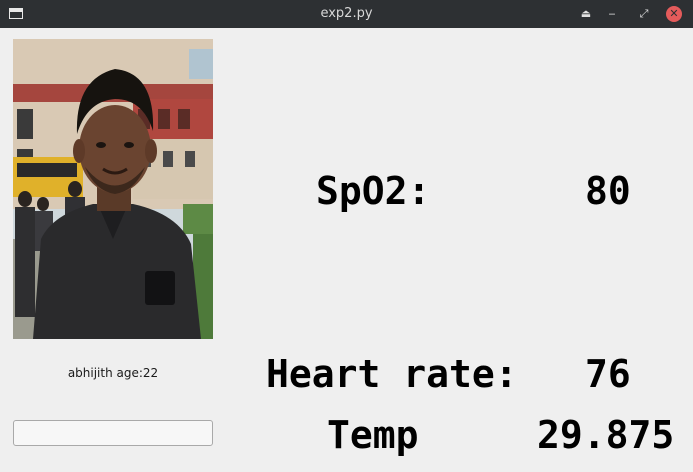  Describe the element at coordinates (373, 191) in the screenshot. I see `spo2-label: SpO2:` at that location.